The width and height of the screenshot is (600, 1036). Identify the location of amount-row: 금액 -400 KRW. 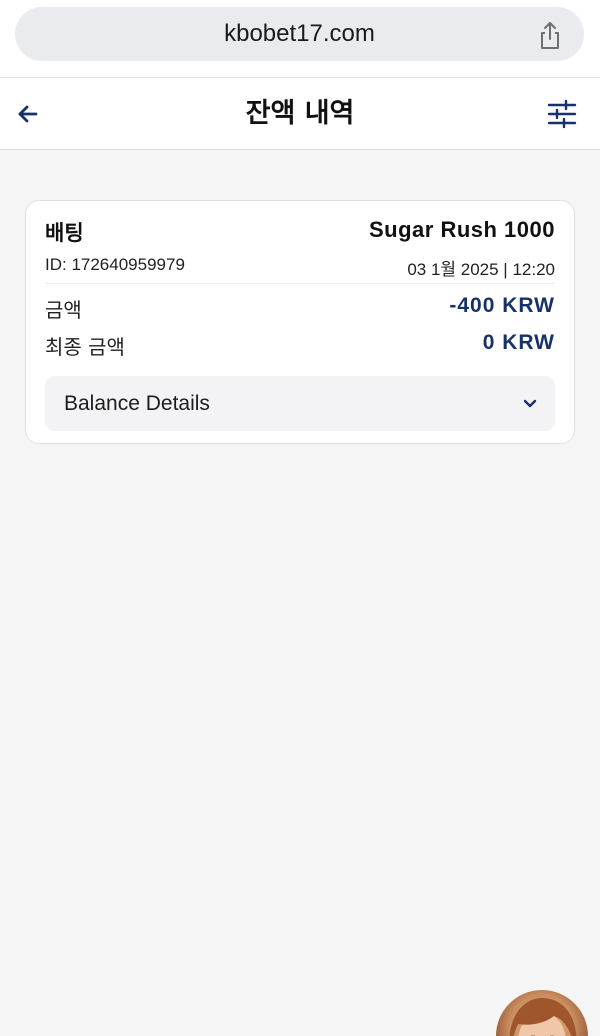
(300, 308).